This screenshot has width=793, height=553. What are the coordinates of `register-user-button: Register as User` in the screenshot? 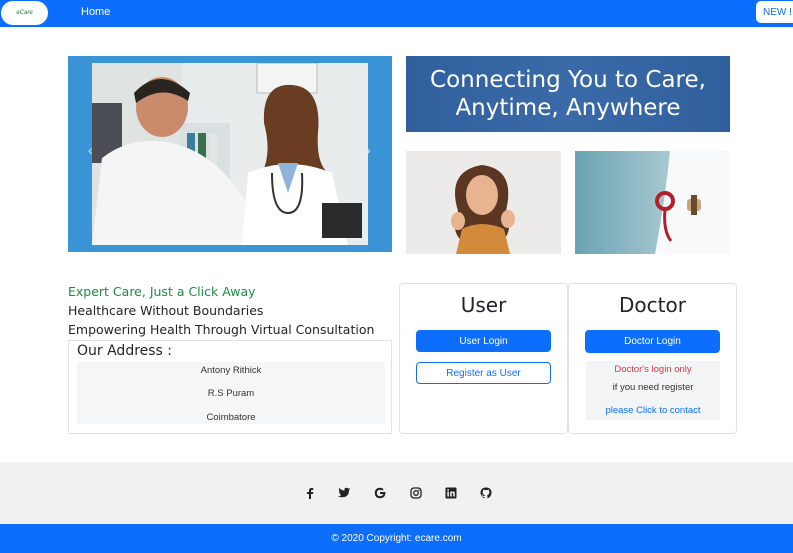 It's located at (483, 373).